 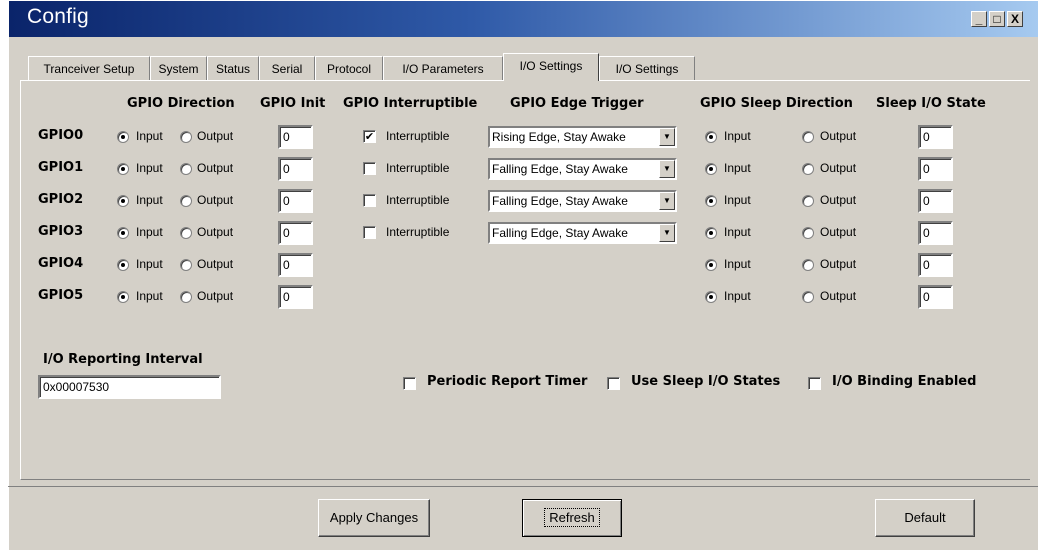 I want to click on minimize-button: _, so click(x=979, y=19).